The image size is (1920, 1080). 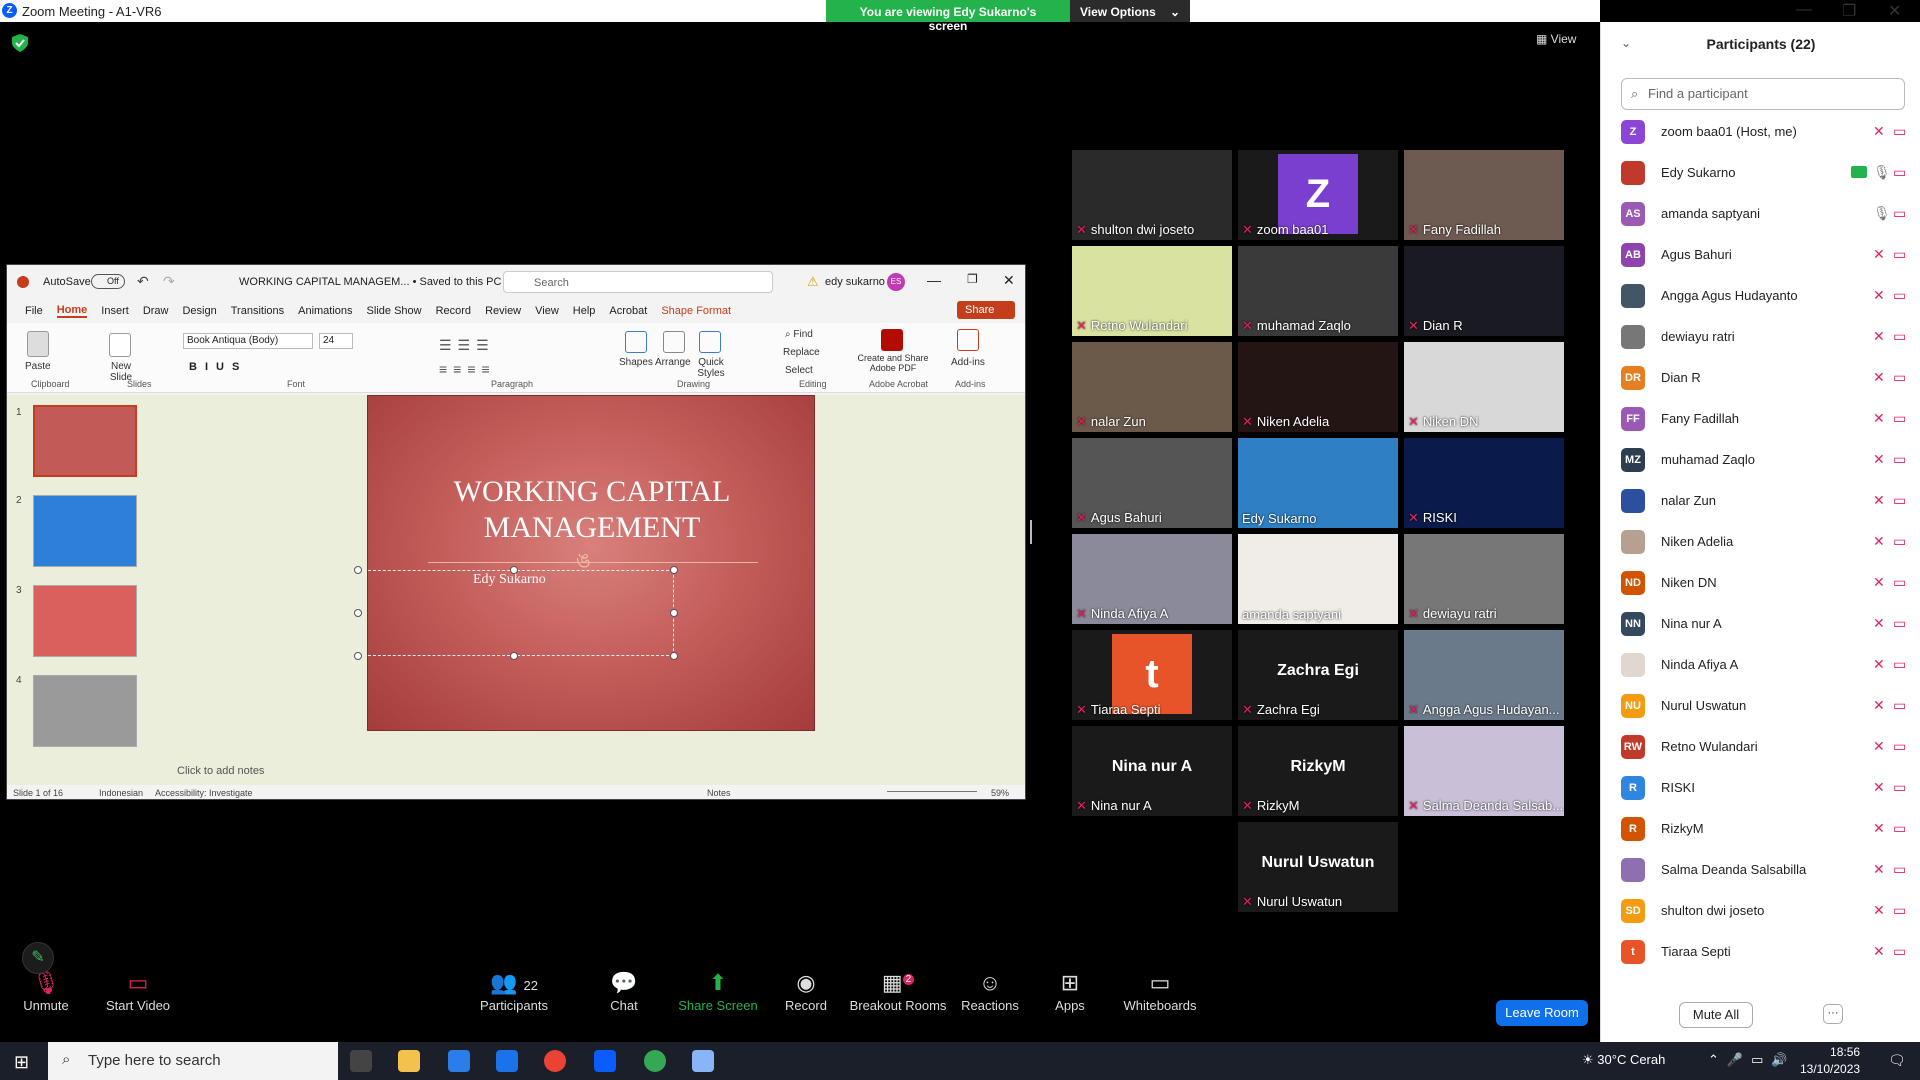 I want to click on video-tile: Z ✕ zoom baa01, so click(x=1318, y=195).